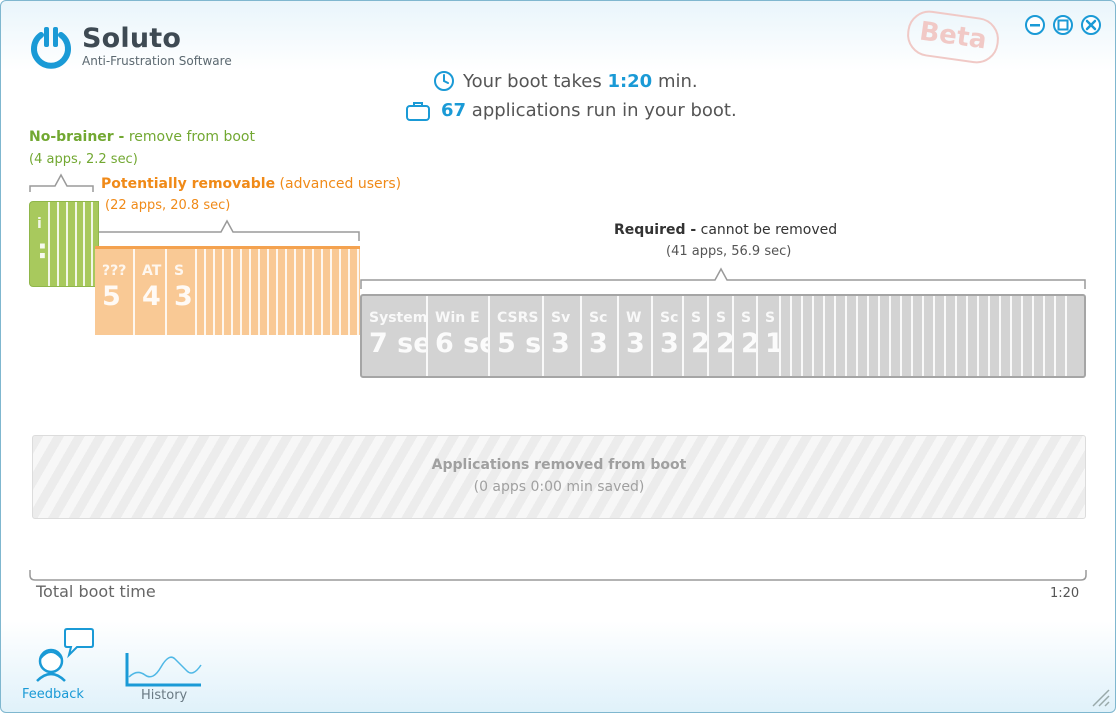 This screenshot has width=1116, height=713. Describe the element at coordinates (58, 665) in the screenshot. I see `feedback-button: Feedback` at that location.